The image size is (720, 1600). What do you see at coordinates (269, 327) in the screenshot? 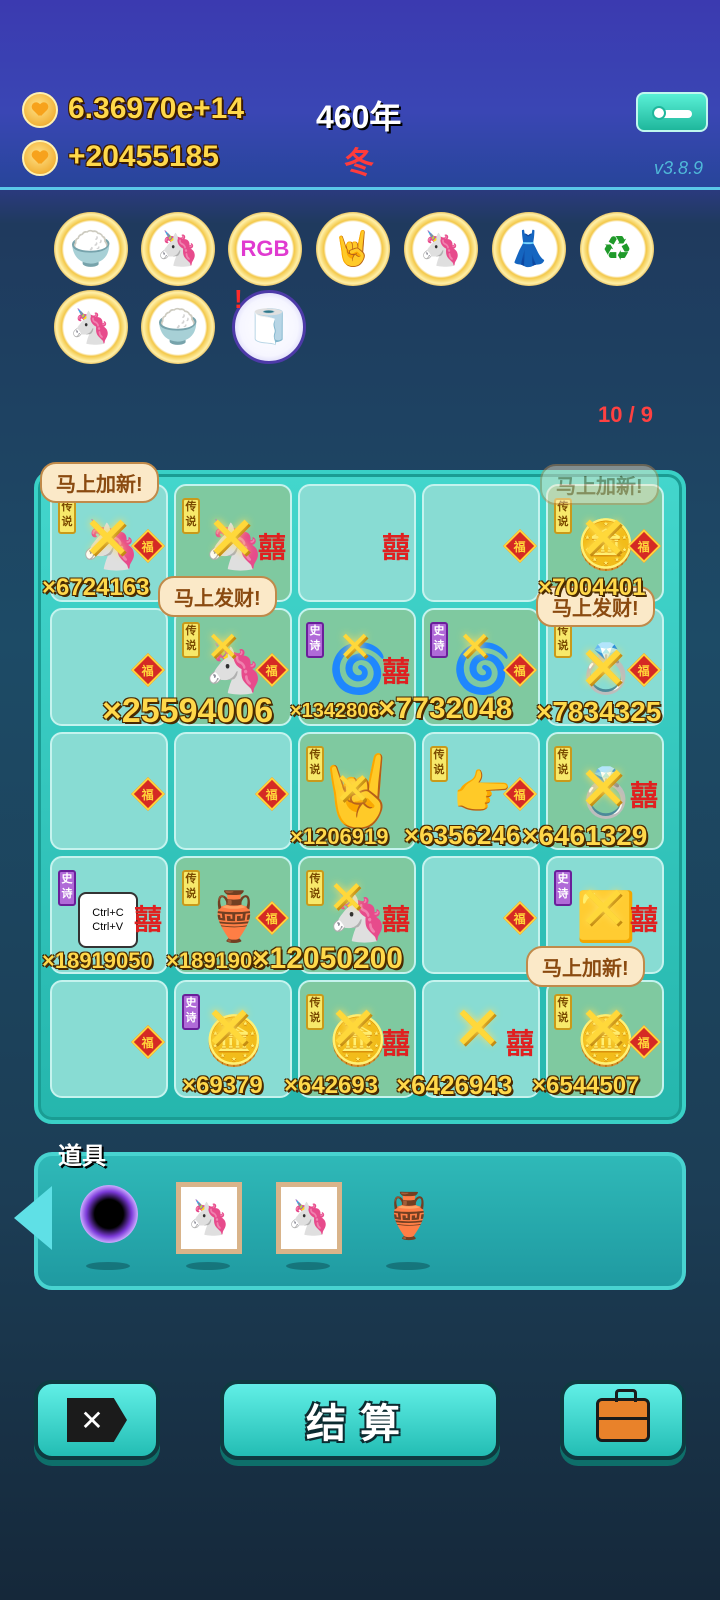
I see `tissue-box-icon: 🧻` at bounding box center [269, 327].